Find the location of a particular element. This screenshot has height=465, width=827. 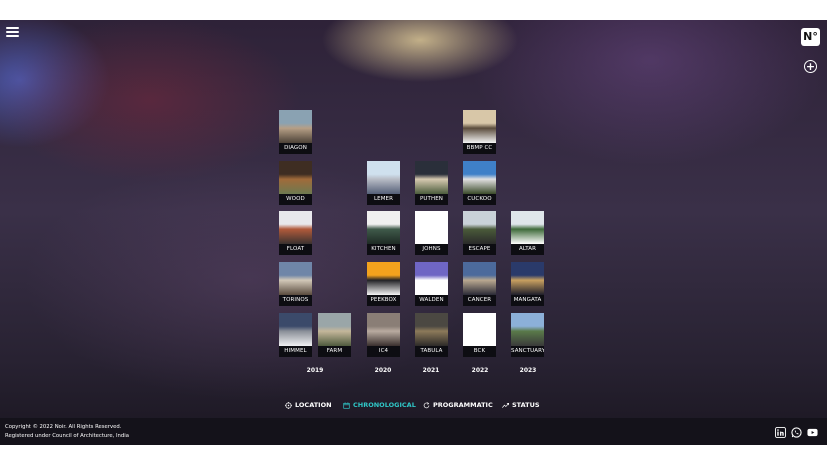

project-tile-kitchen: KITCHEN is located at coordinates (383, 233).